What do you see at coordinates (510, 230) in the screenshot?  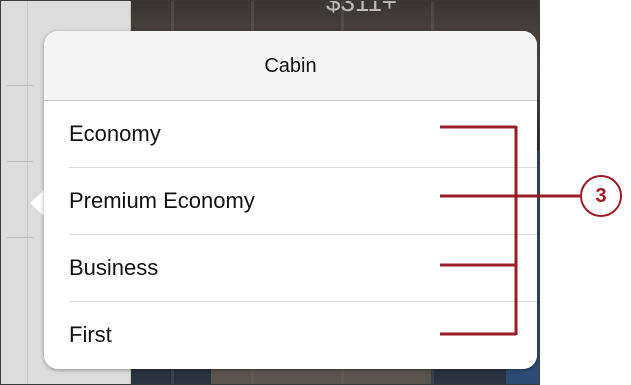 I see `callout-bracket` at bounding box center [510, 230].